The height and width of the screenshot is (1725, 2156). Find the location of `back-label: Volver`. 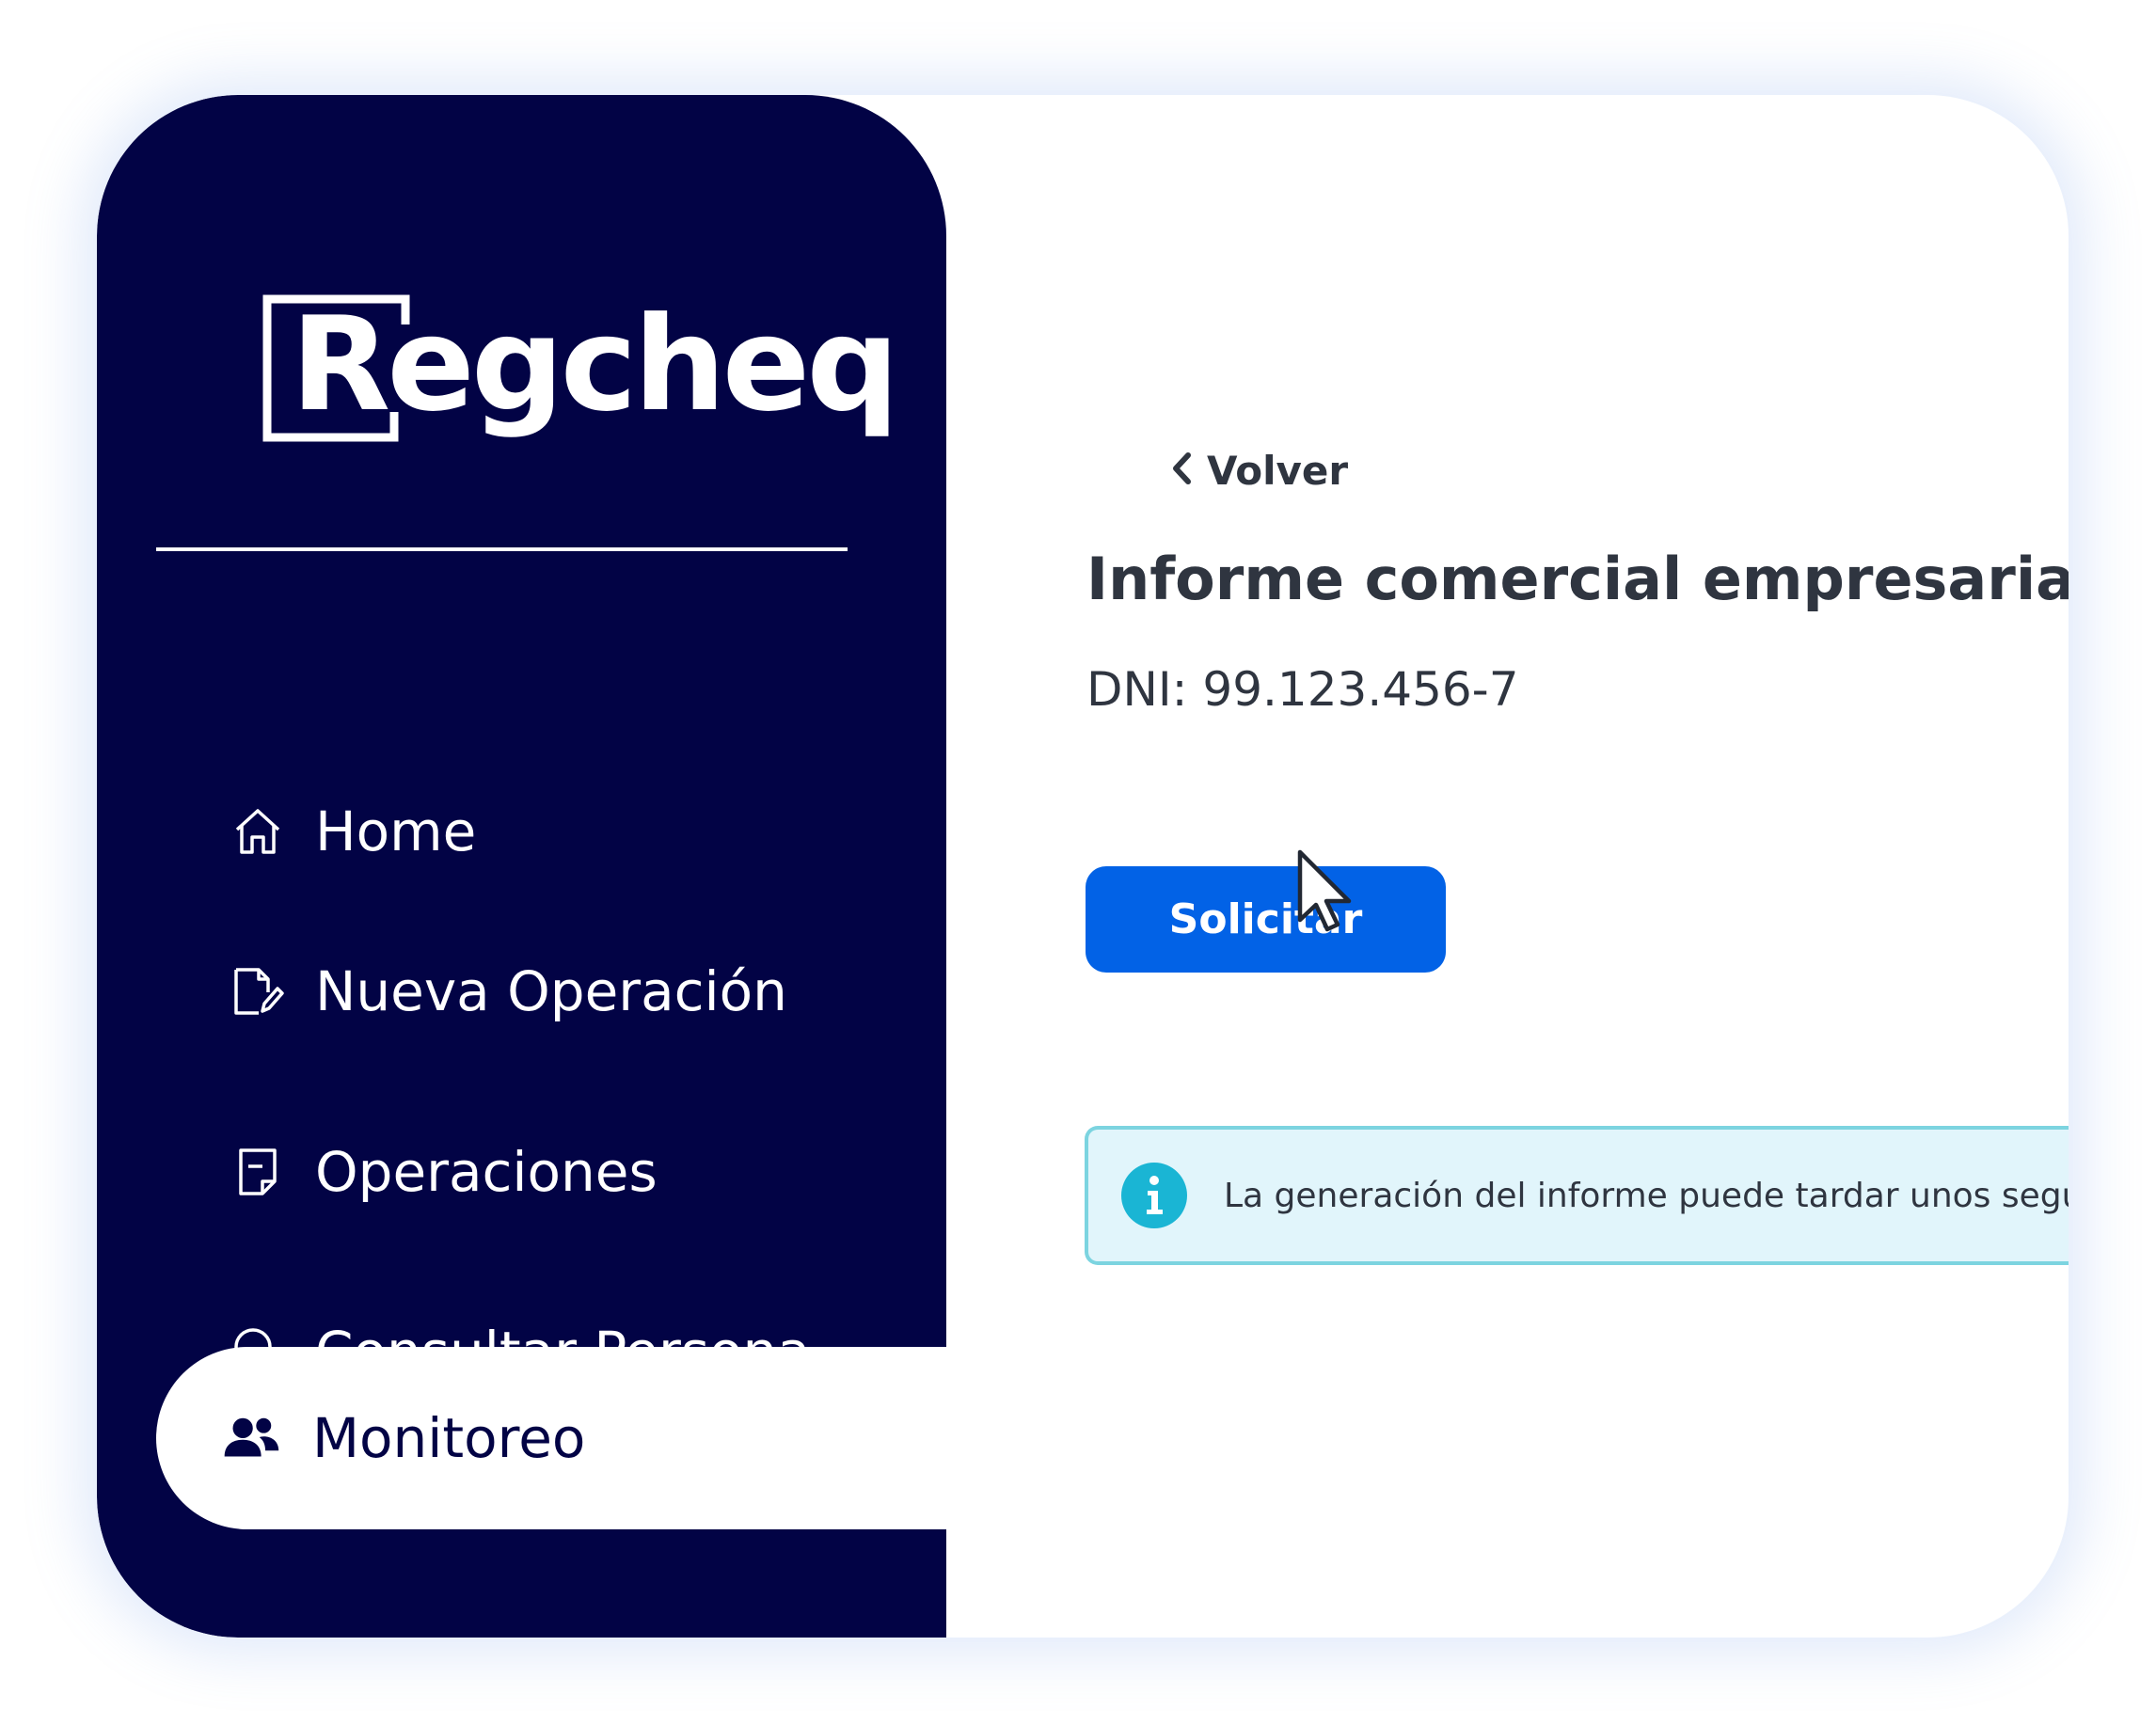

back-label: Volver is located at coordinates (1278, 471).